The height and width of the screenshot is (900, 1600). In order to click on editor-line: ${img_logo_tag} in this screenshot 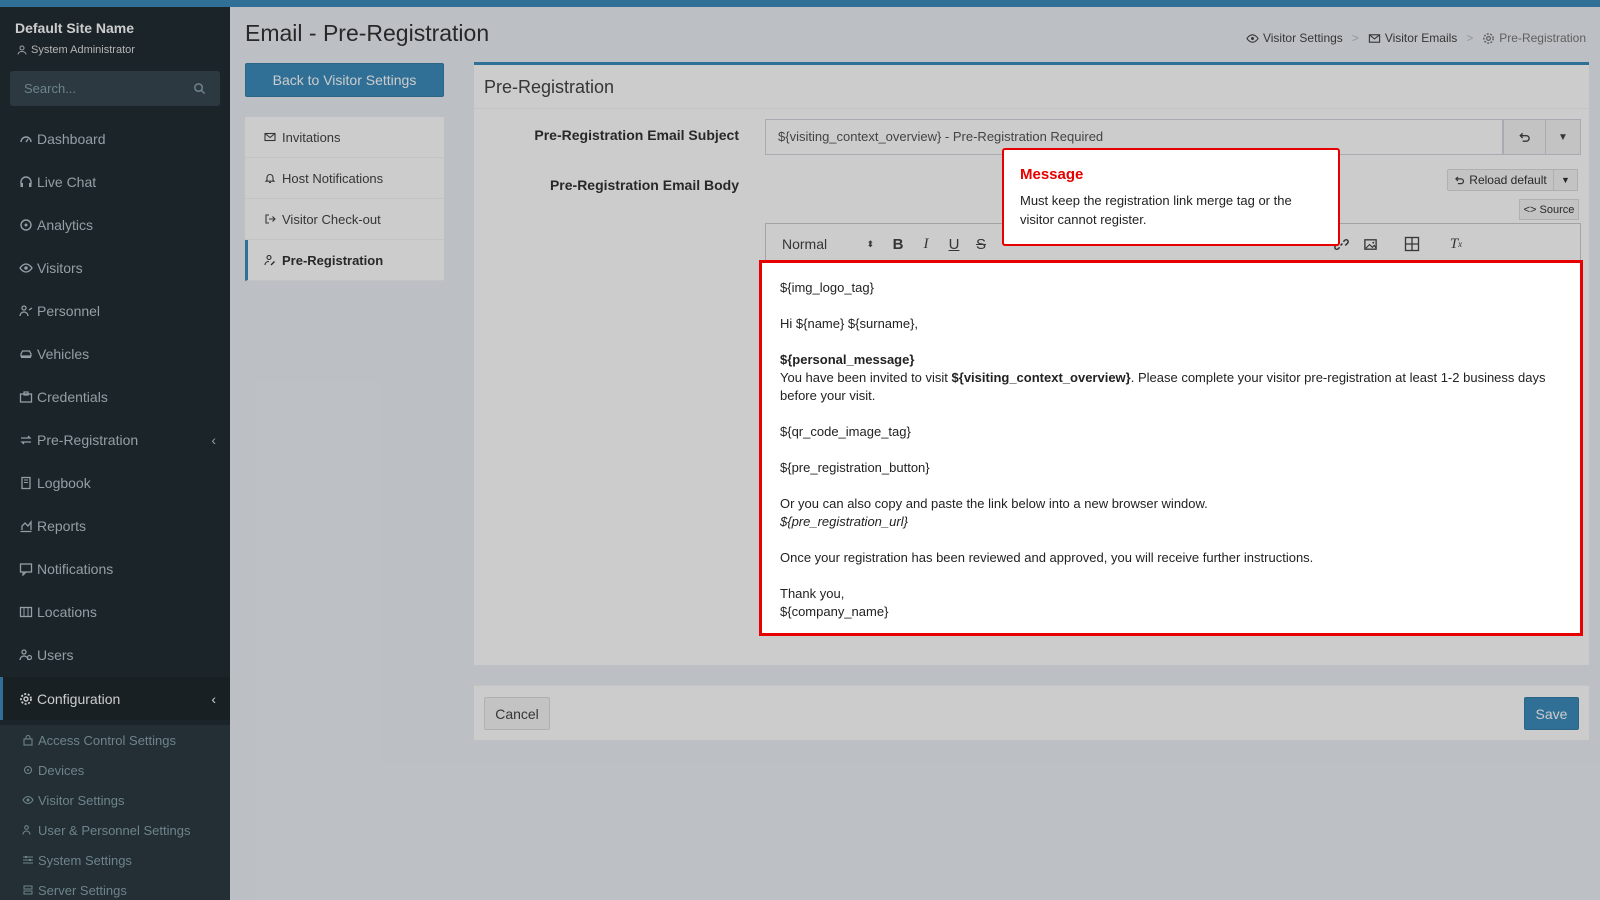, I will do `click(827, 287)`.